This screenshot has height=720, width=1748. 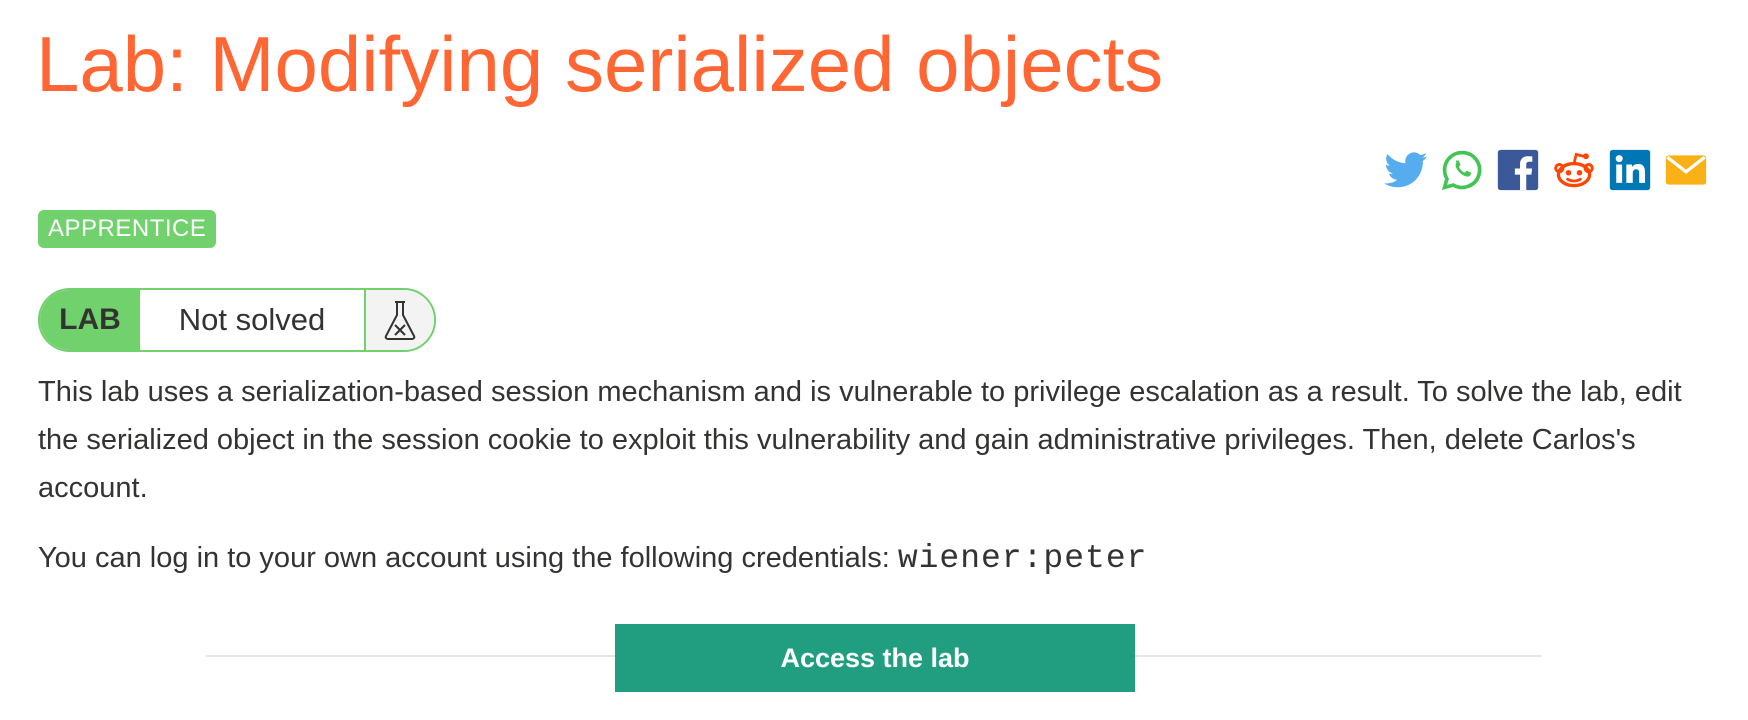 I want to click on facebook-share-link, so click(x=1518, y=170).